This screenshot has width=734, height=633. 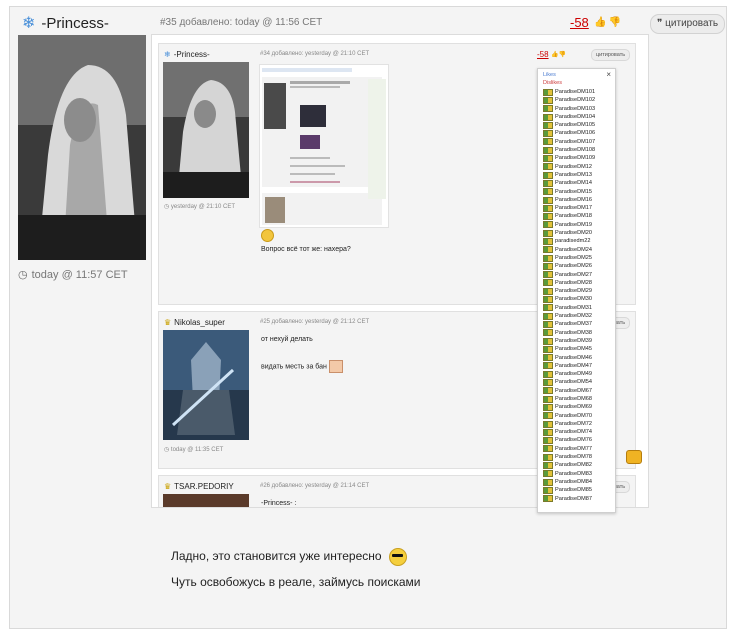 I want to click on popup-user-name: ParadiseDM104, so click(x=575, y=117).